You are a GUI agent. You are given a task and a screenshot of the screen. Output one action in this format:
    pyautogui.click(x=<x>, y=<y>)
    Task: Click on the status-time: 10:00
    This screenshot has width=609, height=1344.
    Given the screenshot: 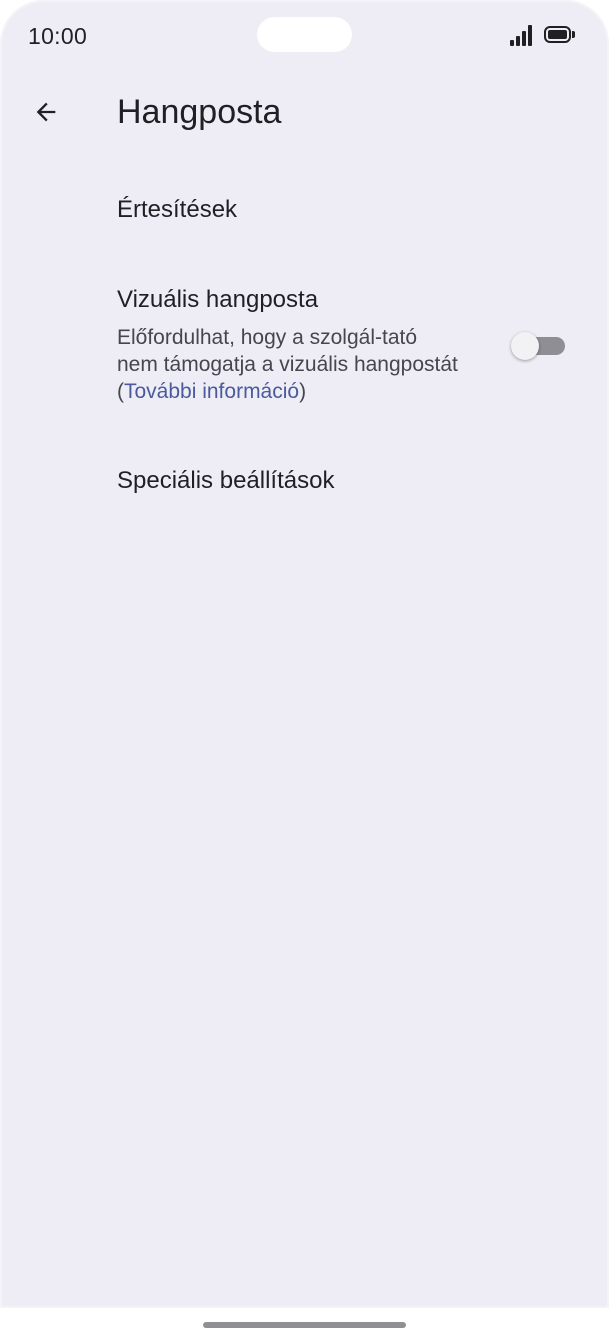 What is the action you would take?
    pyautogui.click(x=58, y=36)
    